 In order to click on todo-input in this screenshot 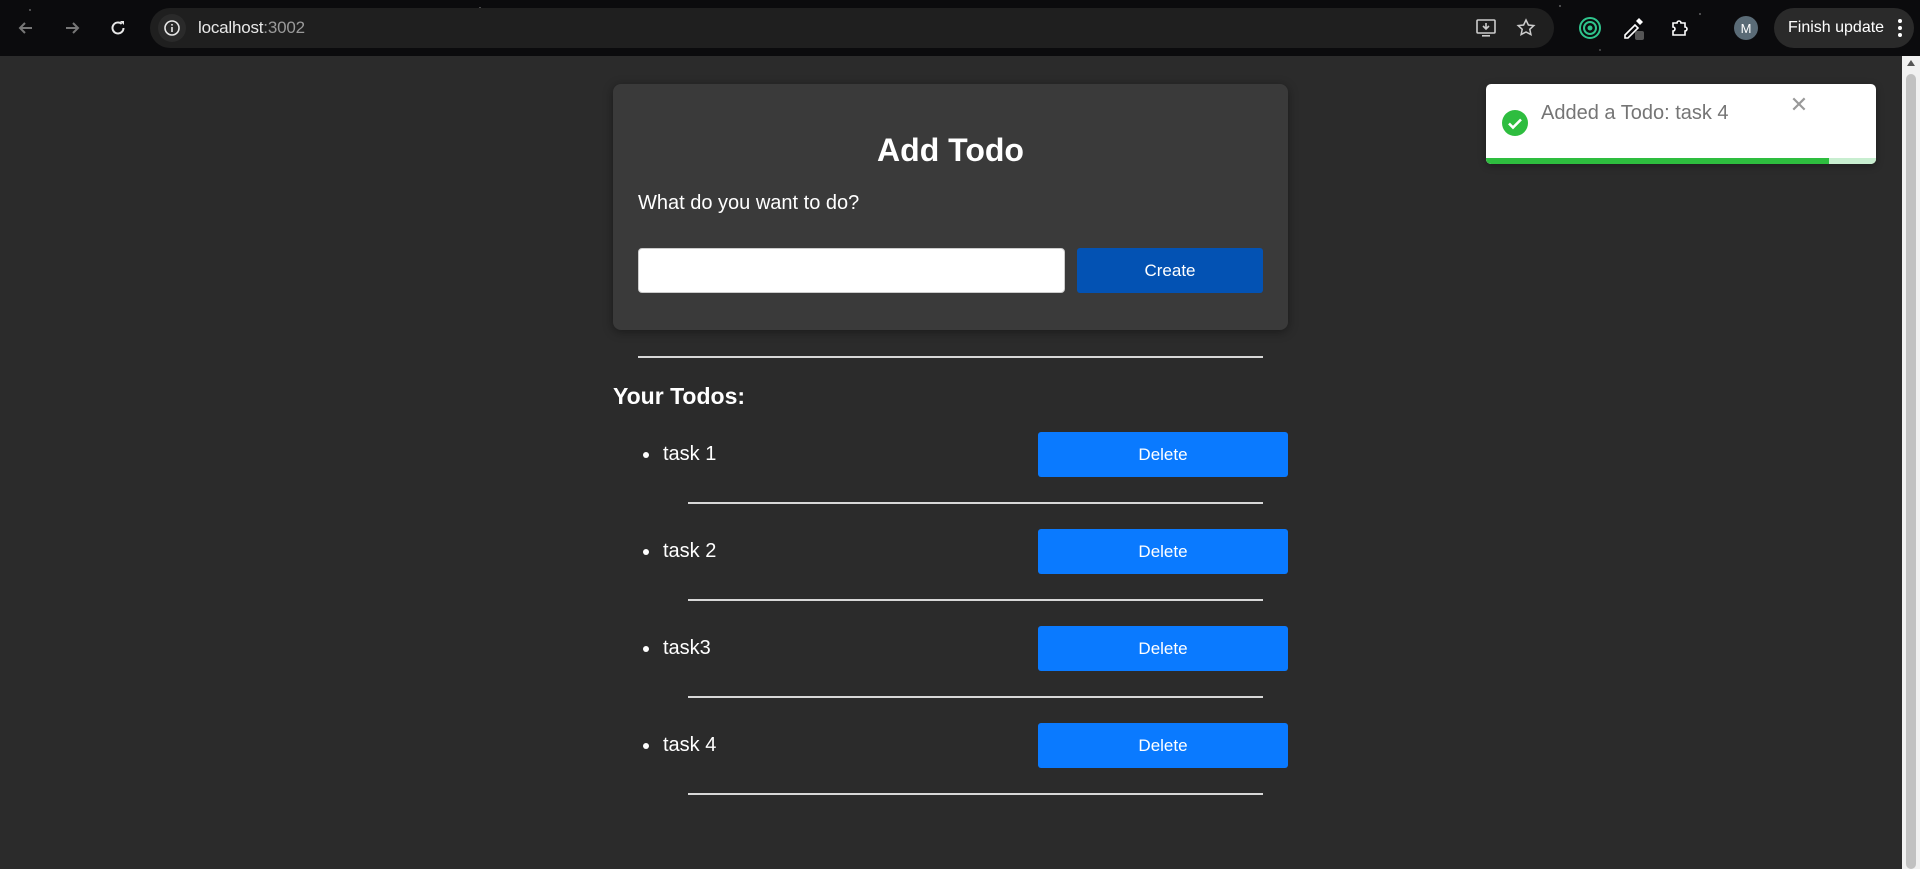, I will do `click(851, 270)`.